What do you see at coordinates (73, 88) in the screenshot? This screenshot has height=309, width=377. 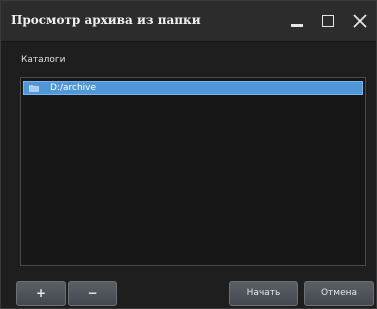 I see `list-item-label: D:/archive` at bounding box center [73, 88].